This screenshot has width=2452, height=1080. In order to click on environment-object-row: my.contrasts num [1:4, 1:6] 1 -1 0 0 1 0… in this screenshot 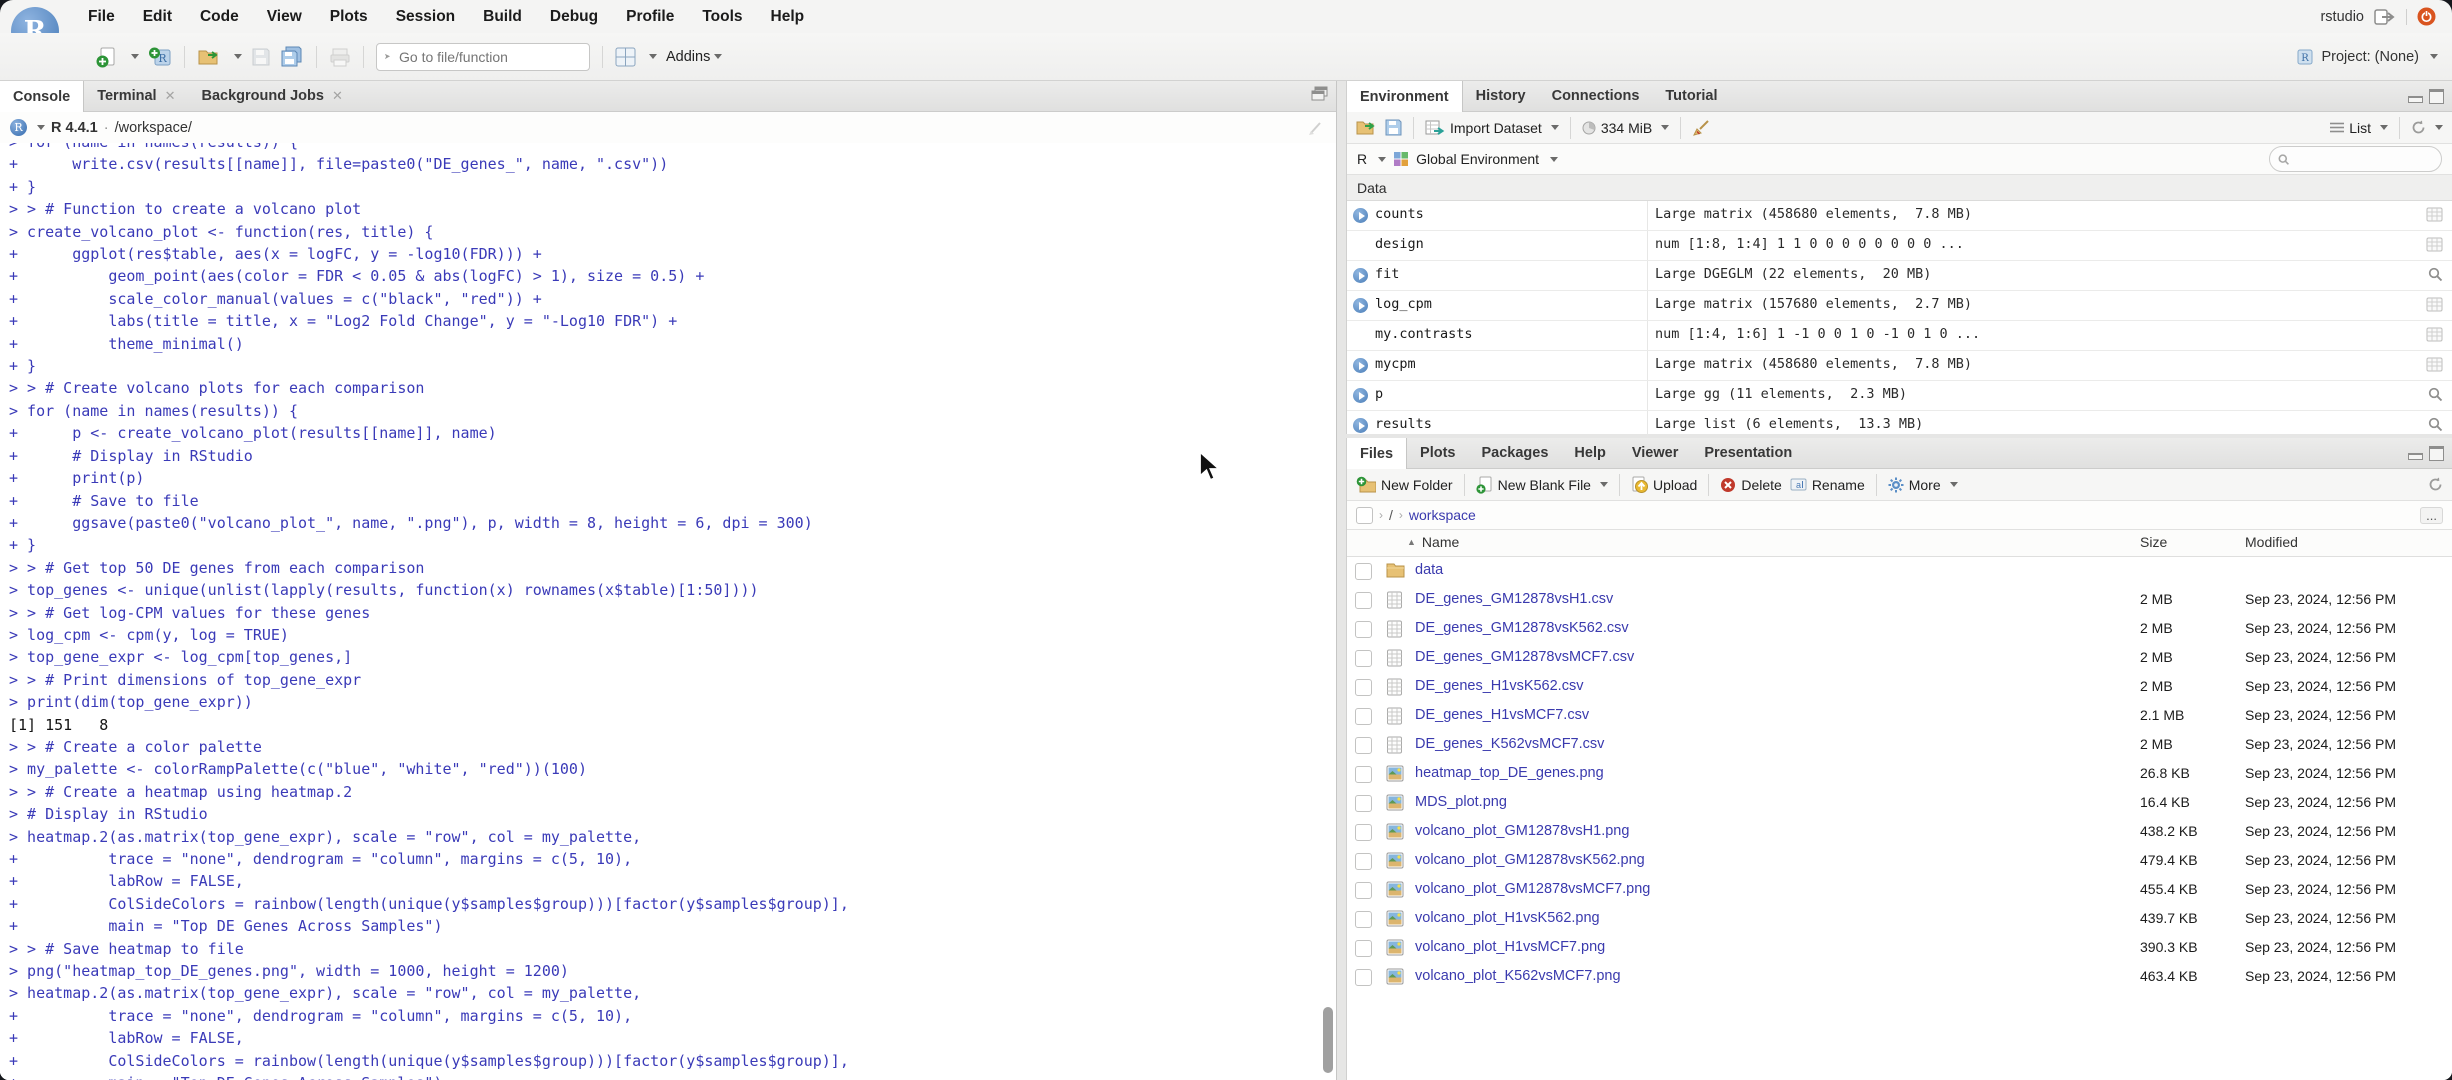, I will do `click(1899, 336)`.